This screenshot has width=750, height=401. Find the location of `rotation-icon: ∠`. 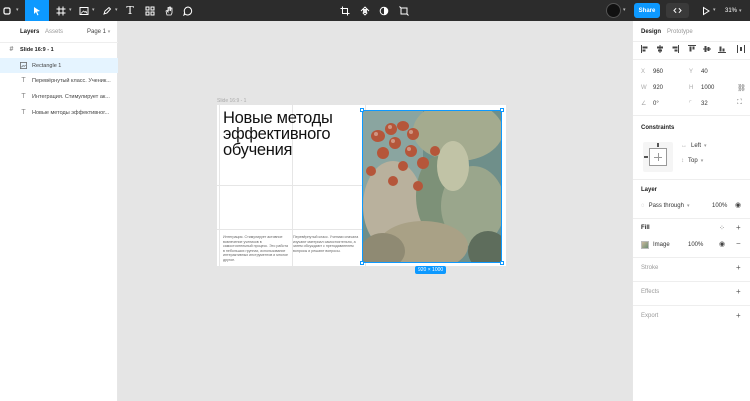

rotation-icon: ∠ is located at coordinates (644, 104).